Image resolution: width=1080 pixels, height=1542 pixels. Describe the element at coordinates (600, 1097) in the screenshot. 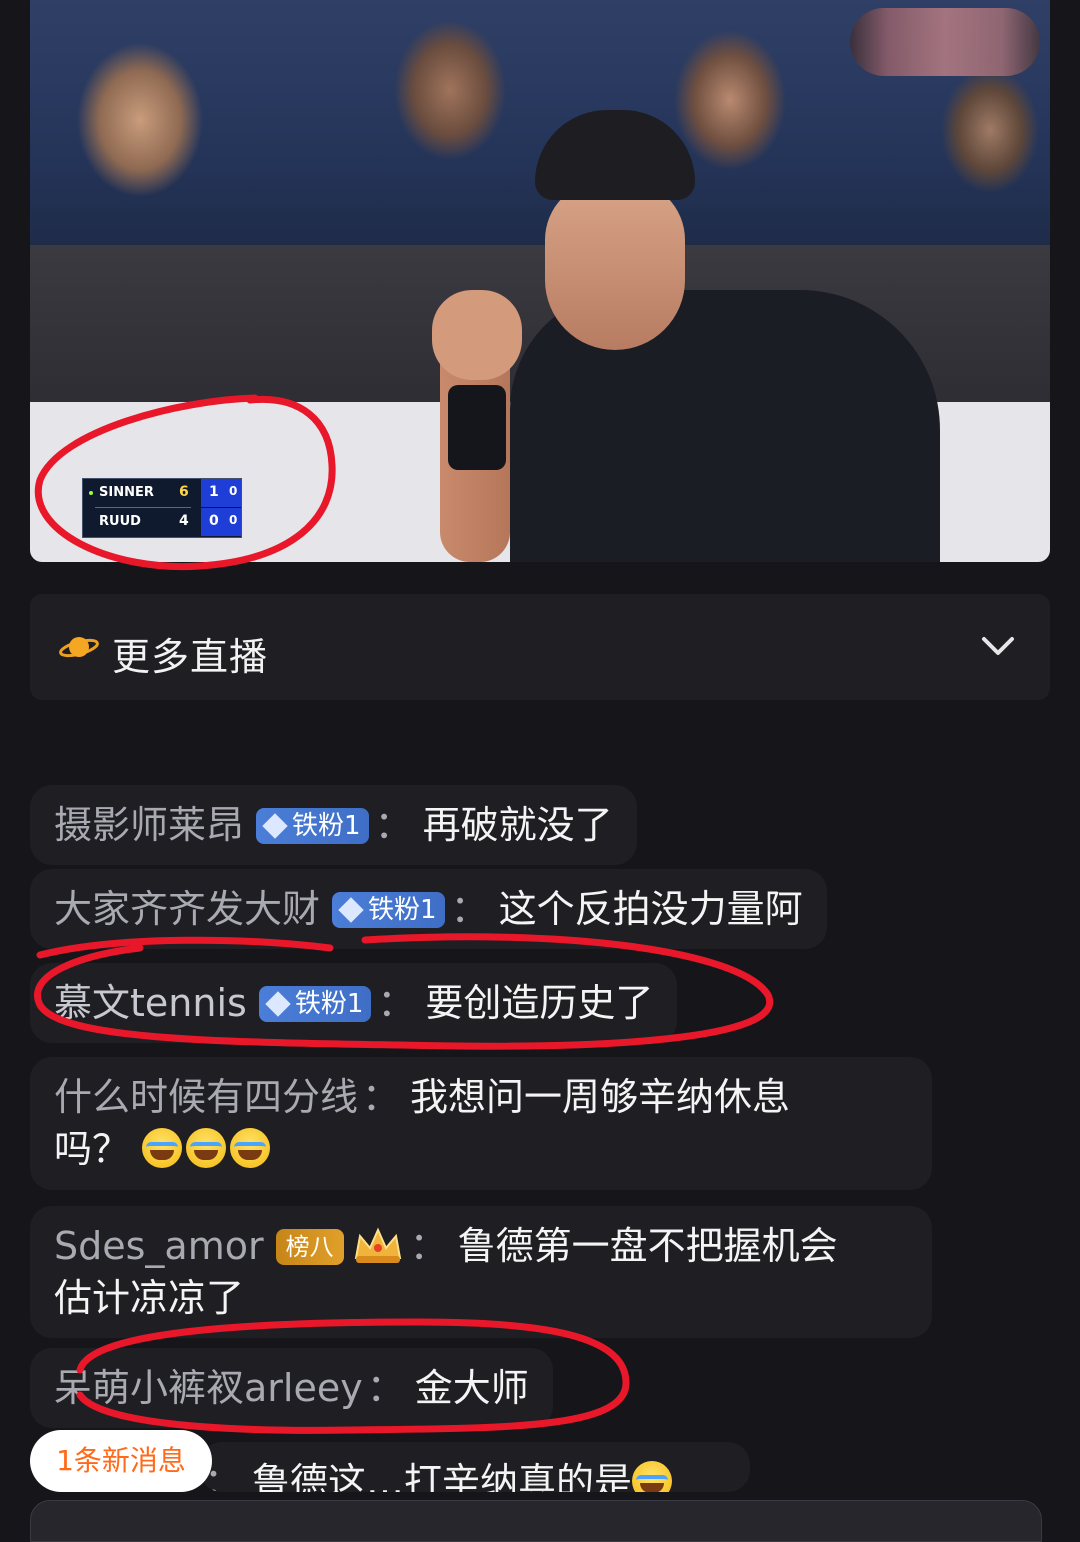

I see `chat-text: 我想问一周够辛纳休息` at that location.